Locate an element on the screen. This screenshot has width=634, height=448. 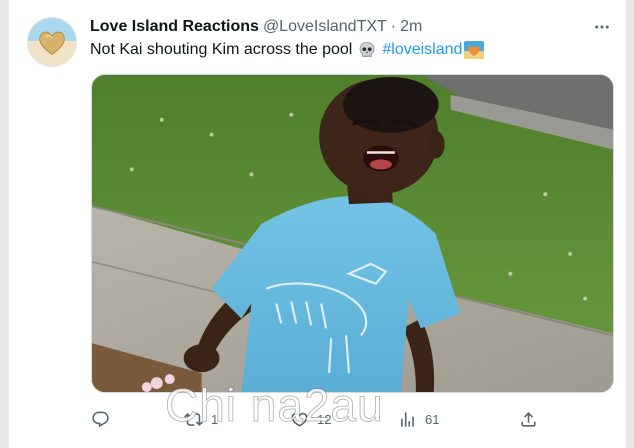
like-count: 12 is located at coordinates (324, 419).